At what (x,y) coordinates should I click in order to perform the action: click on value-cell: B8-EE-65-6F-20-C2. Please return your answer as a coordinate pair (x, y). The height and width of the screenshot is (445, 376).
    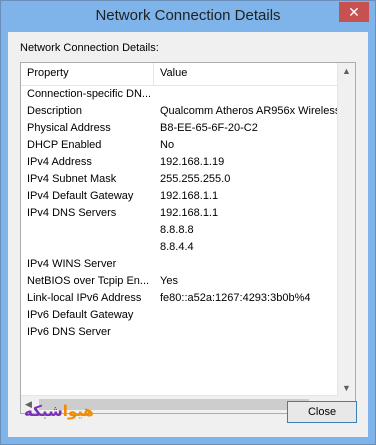
    Looking at the image, I should click on (209, 128).